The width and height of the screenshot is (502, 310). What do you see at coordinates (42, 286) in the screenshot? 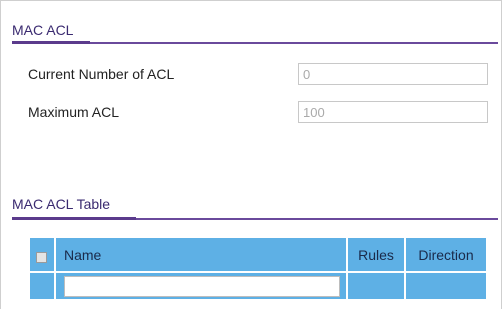
I see `empty-cell` at bounding box center [42, 286].